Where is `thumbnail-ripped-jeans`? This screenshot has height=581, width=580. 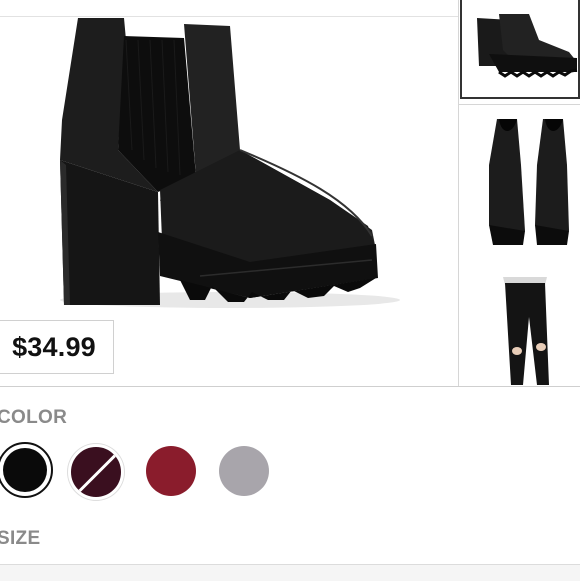 thumbnail-ripped-jeans is located at coordinates (519, 326).